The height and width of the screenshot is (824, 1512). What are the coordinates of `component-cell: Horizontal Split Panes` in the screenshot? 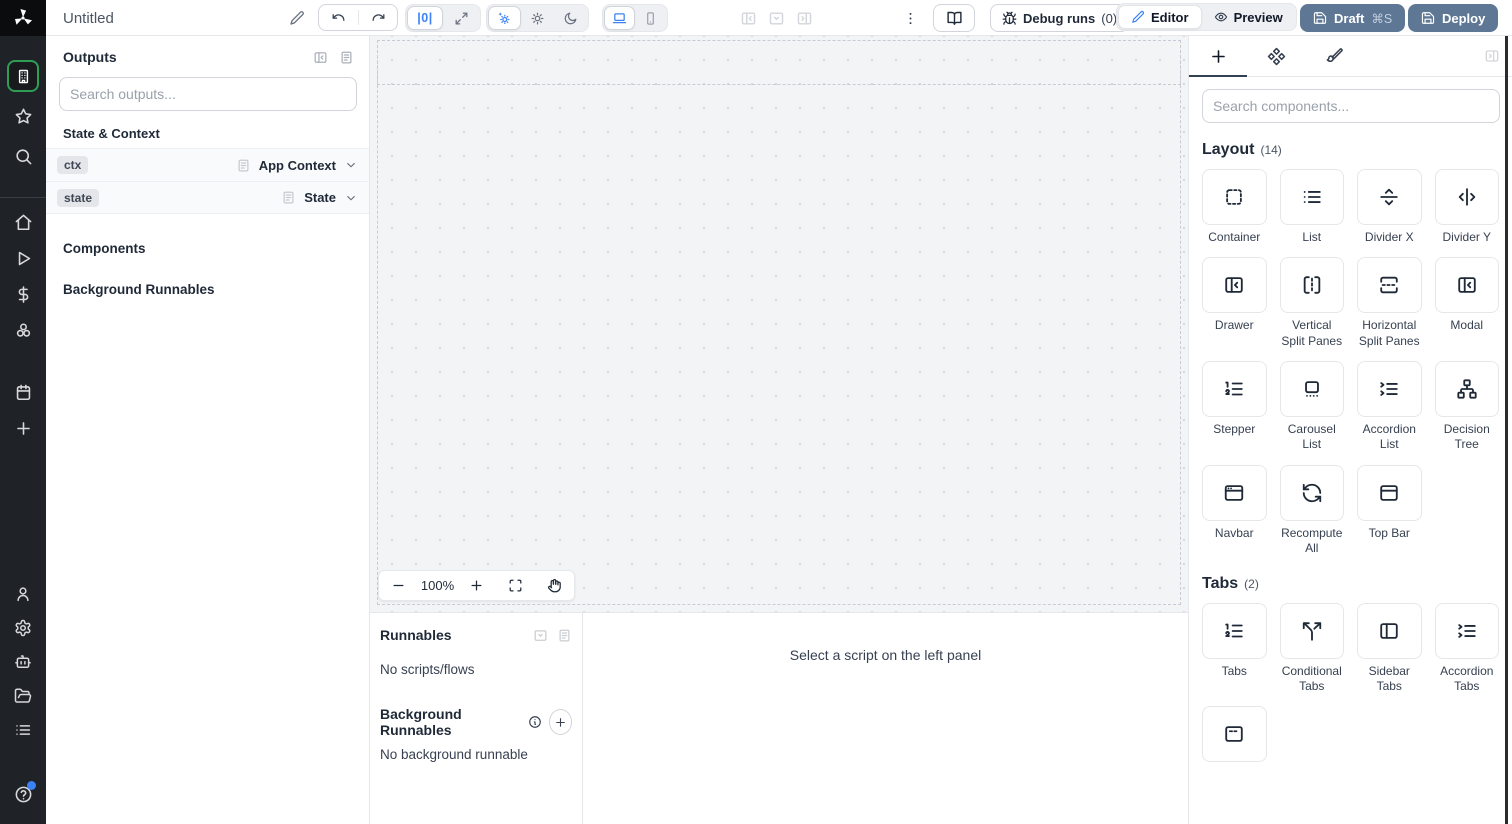 It's located at (1389, 303).